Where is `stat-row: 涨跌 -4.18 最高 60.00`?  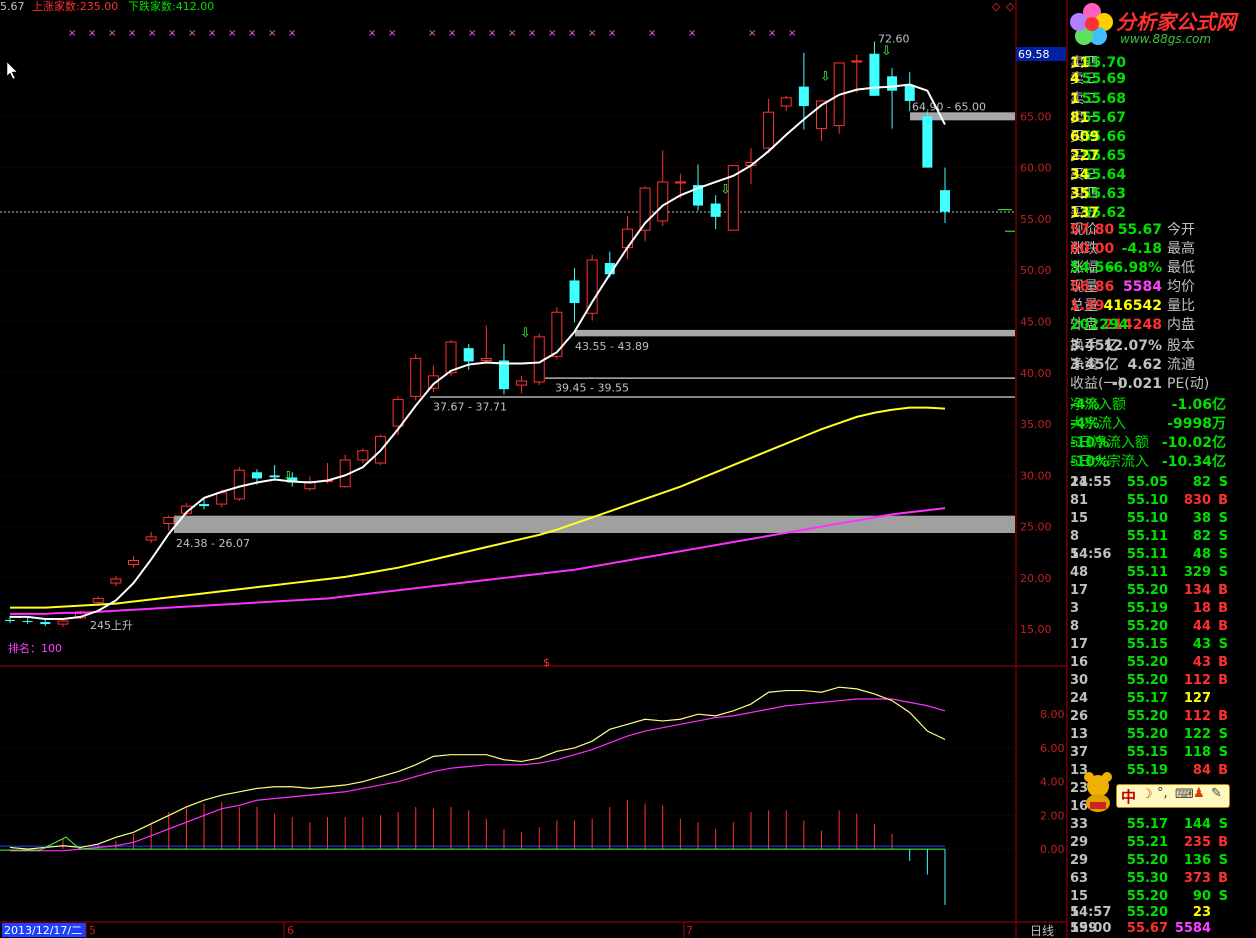
stat-row: 涨跌 -4.18 最高 60.00 is located at coordinates (1163, 249).